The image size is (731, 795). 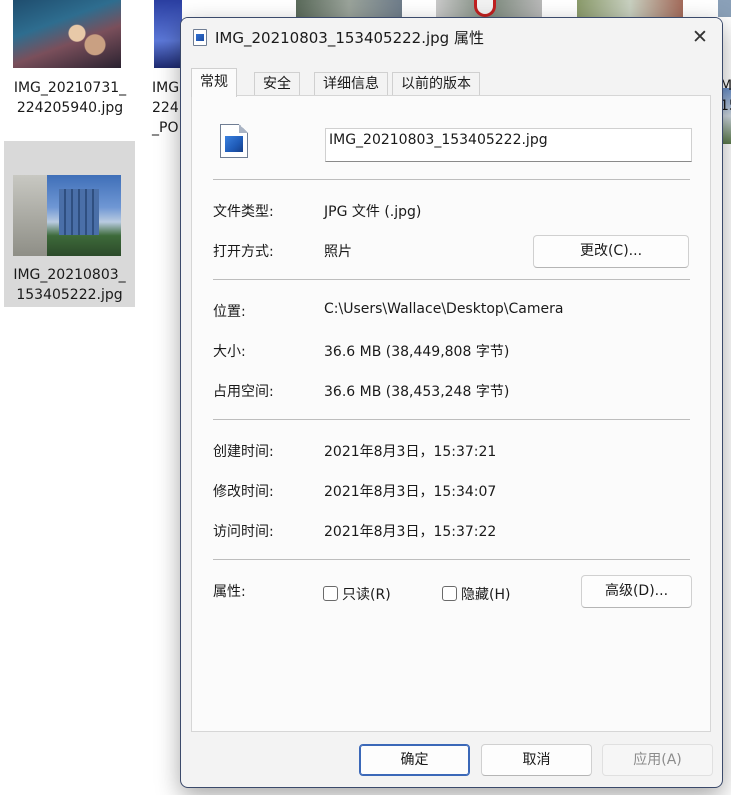 What do you see at coordinates (444, 309) in the screenshot?
I see `location-value: C:\Users\Wallace\Desktop\Camera` at bounding box center [444, 309].